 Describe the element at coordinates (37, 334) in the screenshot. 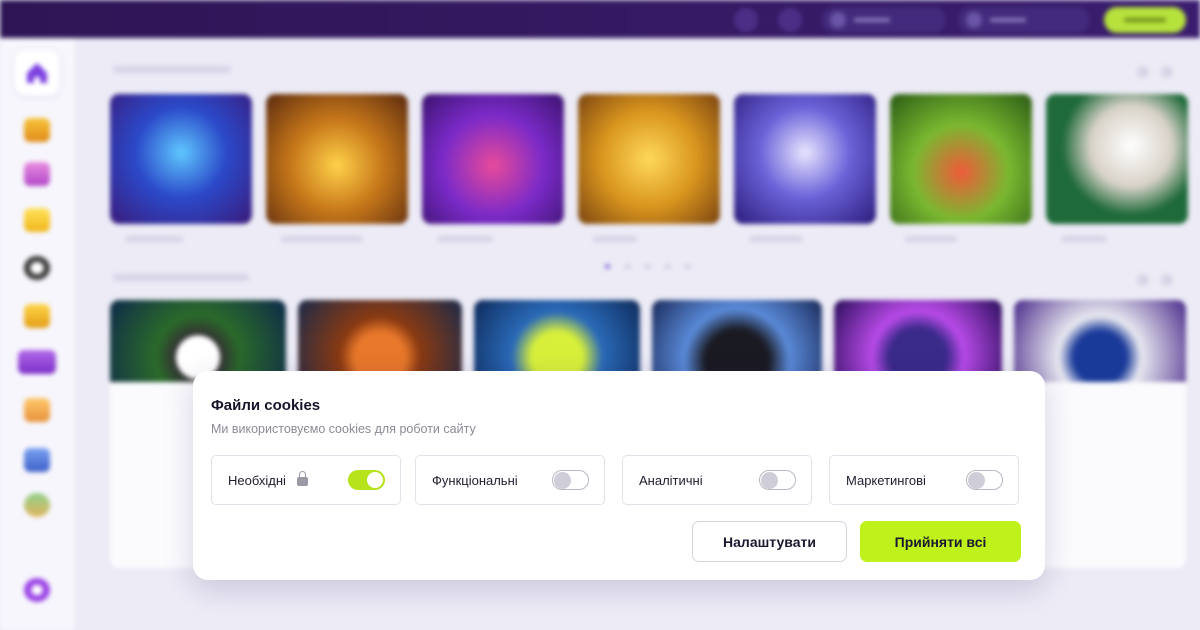

I see `sidebar` at that location.